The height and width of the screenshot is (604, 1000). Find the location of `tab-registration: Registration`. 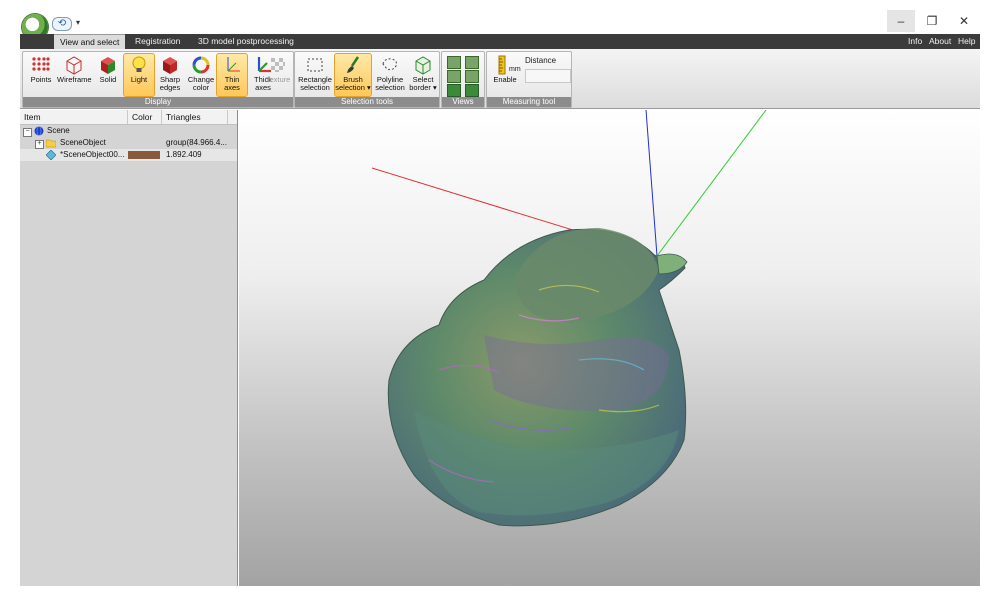

tab-registration: Registration is located at coordinates (157, 41).